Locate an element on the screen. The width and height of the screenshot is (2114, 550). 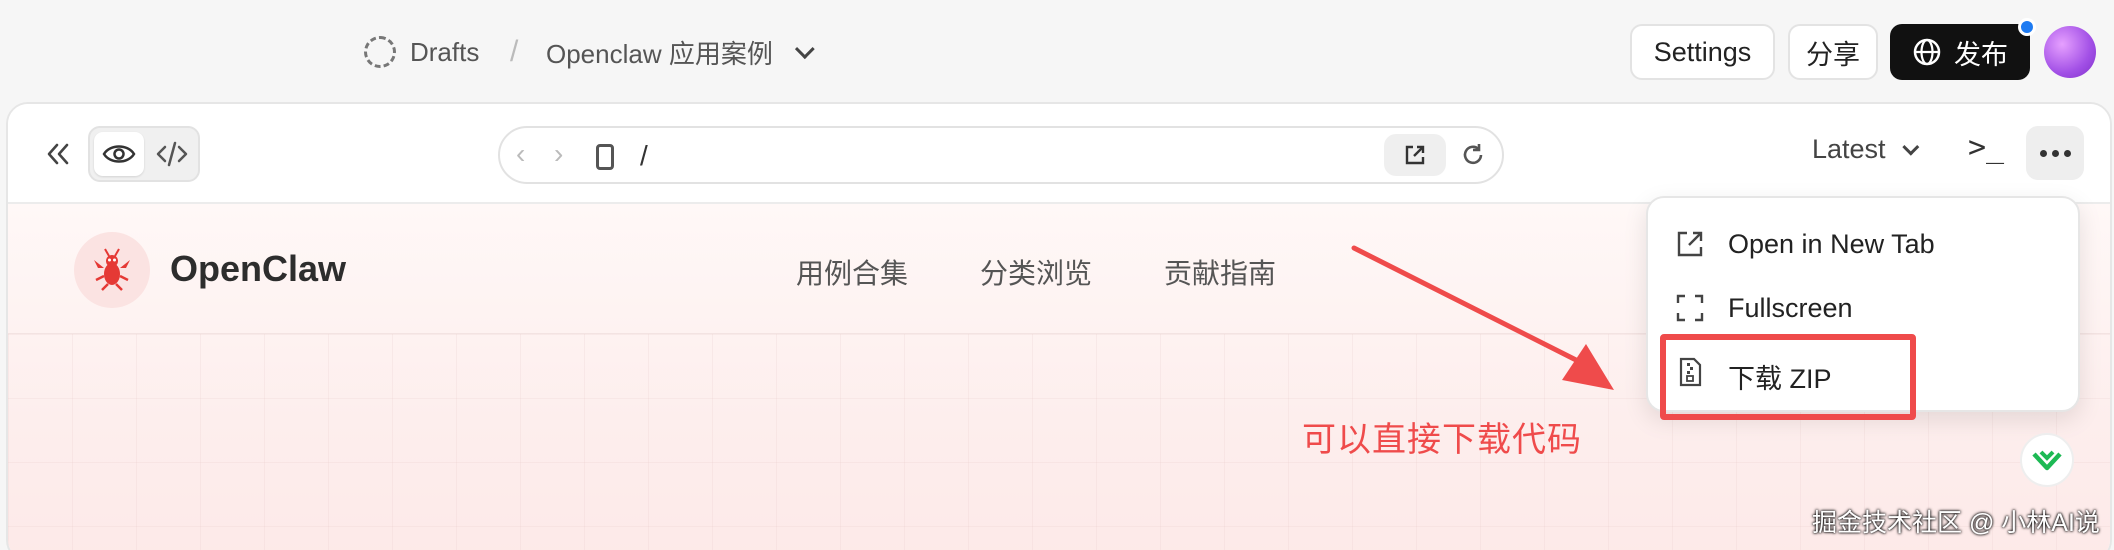
forward-arrow-icon: › is located at coordinates (558, 154).